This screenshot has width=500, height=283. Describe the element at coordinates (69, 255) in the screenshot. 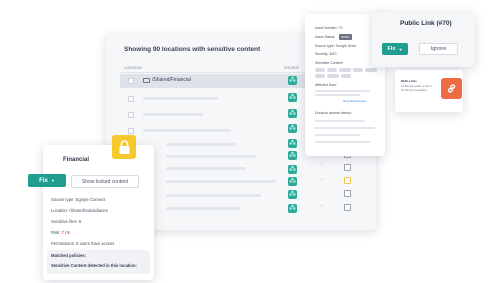

I see `matched-policies-label: Matched policies:` at that location.